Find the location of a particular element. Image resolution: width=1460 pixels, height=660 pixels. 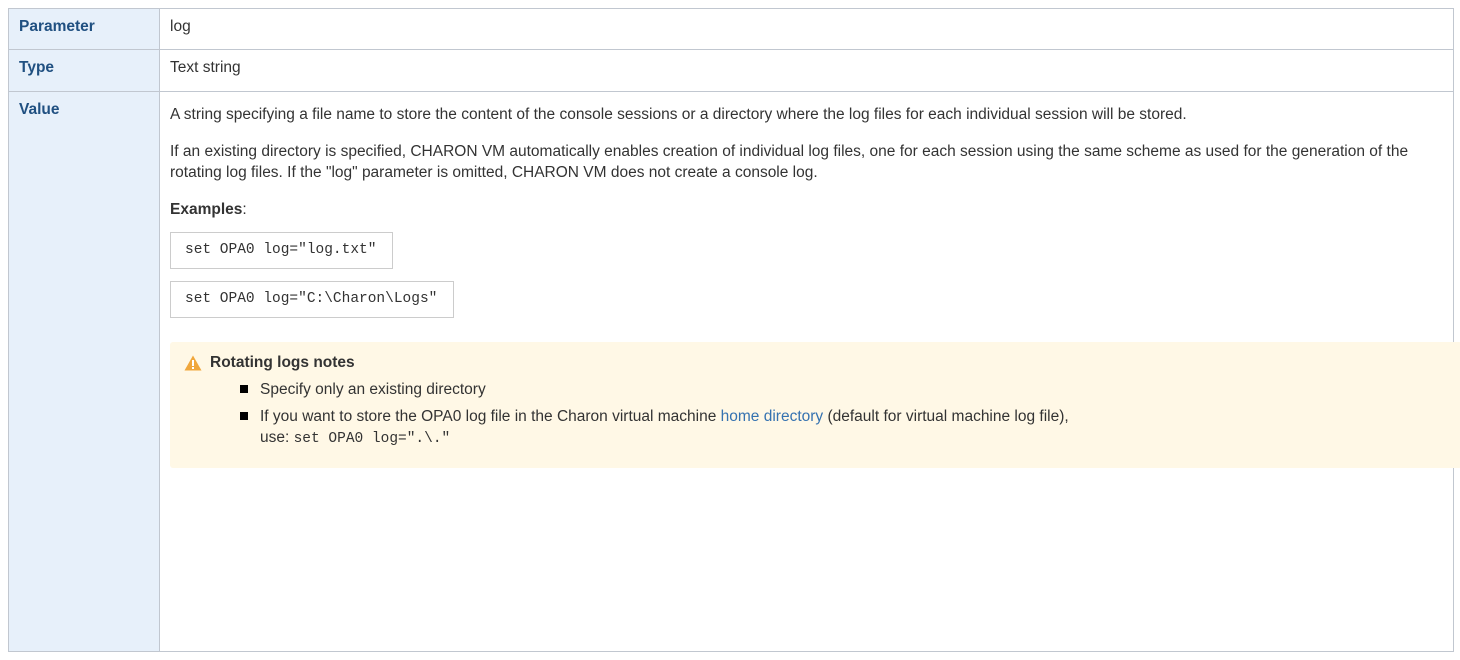

parameter-header: Parameter is located at coordinates (84, 29).